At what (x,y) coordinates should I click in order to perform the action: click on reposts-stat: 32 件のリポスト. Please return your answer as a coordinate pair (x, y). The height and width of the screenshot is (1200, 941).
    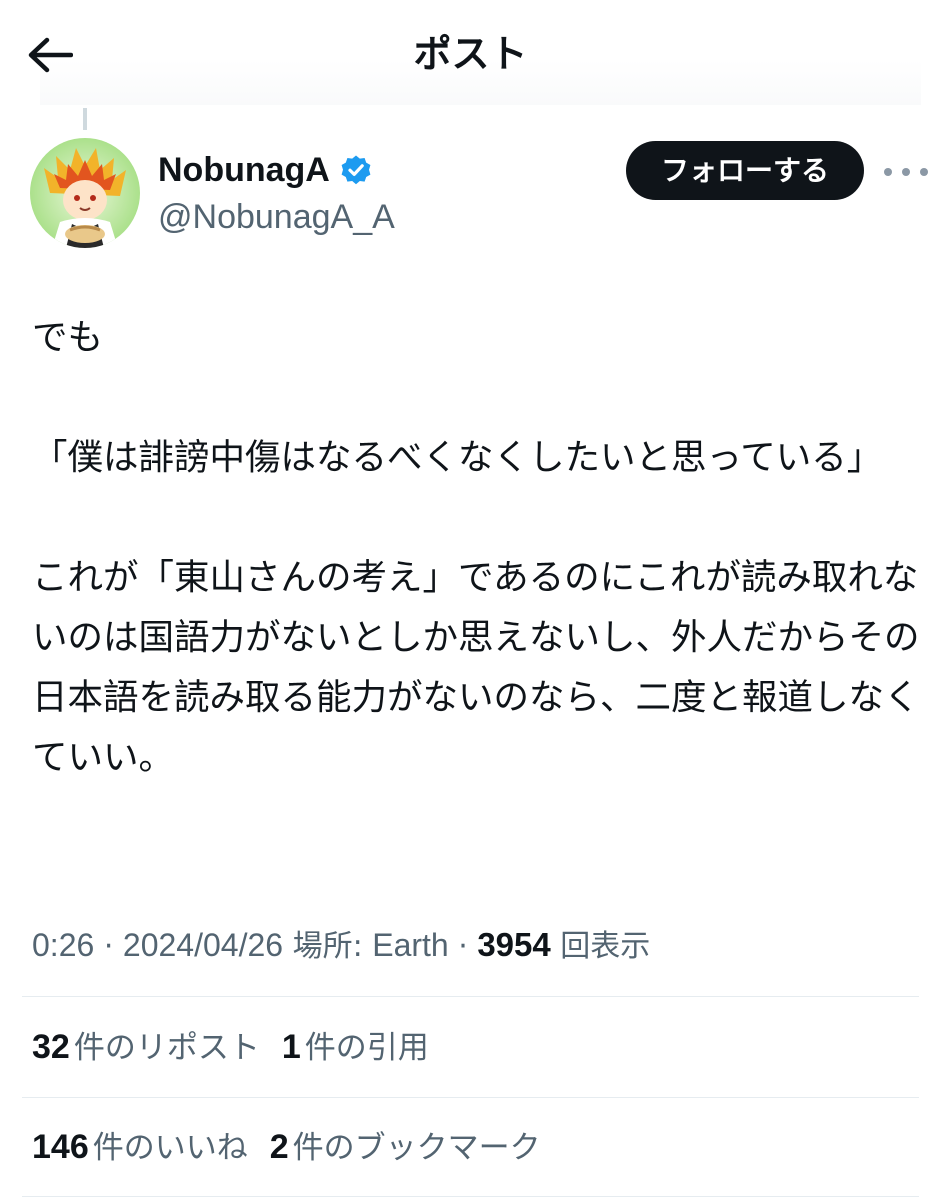
    Looking at the image, I should click on (146, 1047).